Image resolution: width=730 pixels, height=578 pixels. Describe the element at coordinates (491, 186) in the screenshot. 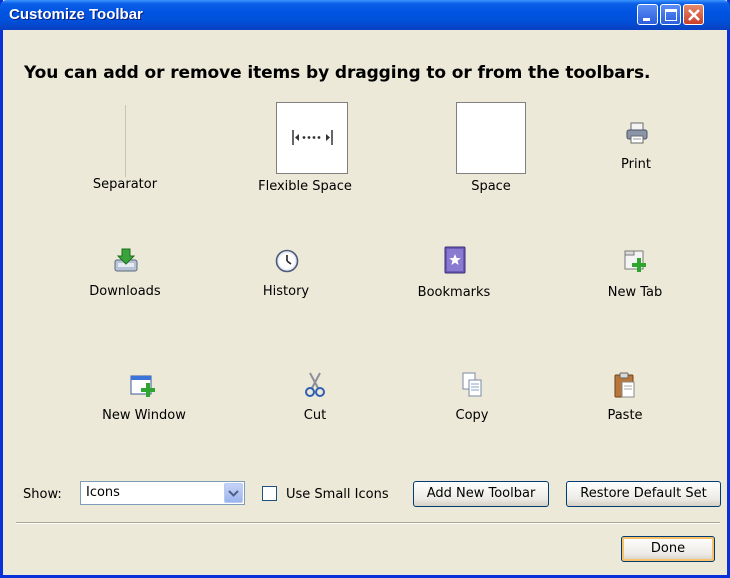

I see `palette-item-label: Space` at that location.